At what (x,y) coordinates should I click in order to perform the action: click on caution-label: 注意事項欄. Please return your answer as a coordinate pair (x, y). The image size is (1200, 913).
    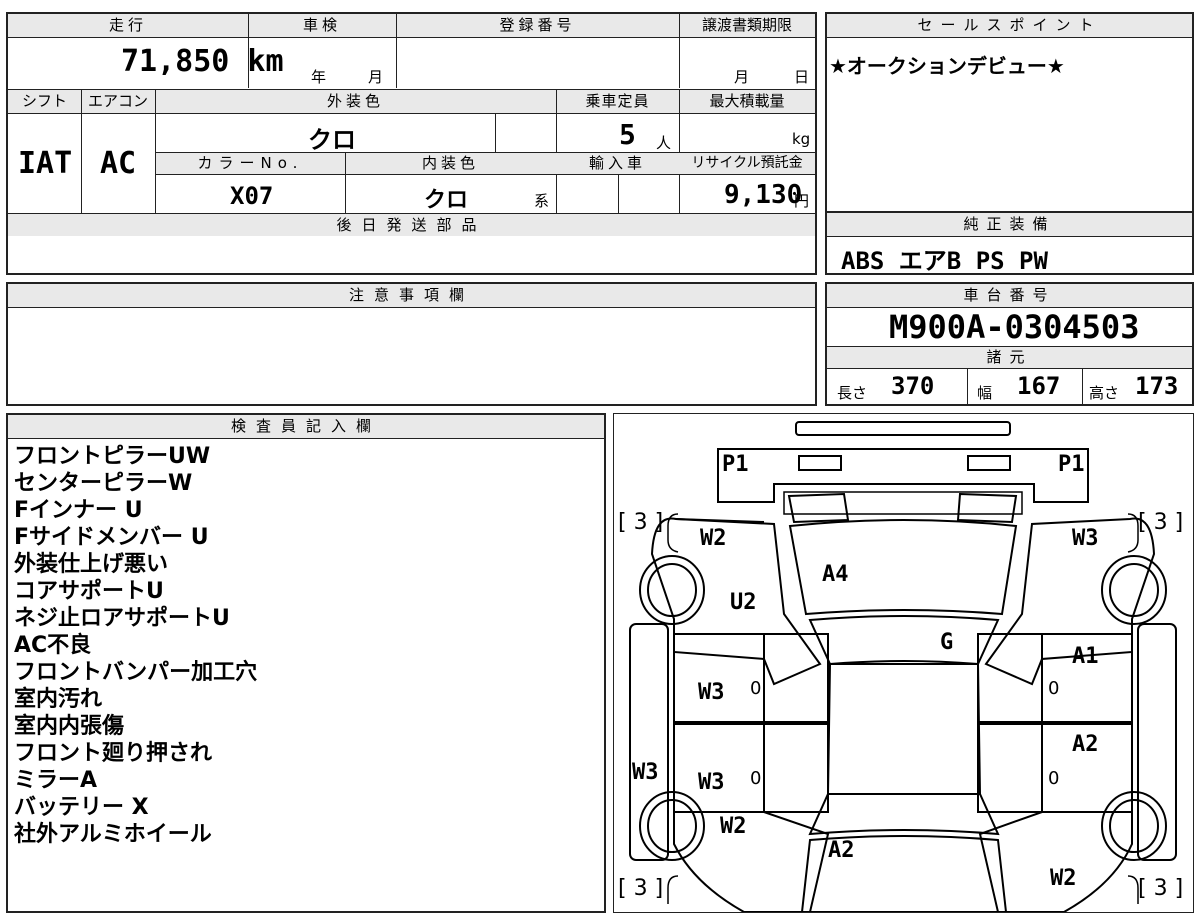
    Looking at the image, I should click on (411, 296).